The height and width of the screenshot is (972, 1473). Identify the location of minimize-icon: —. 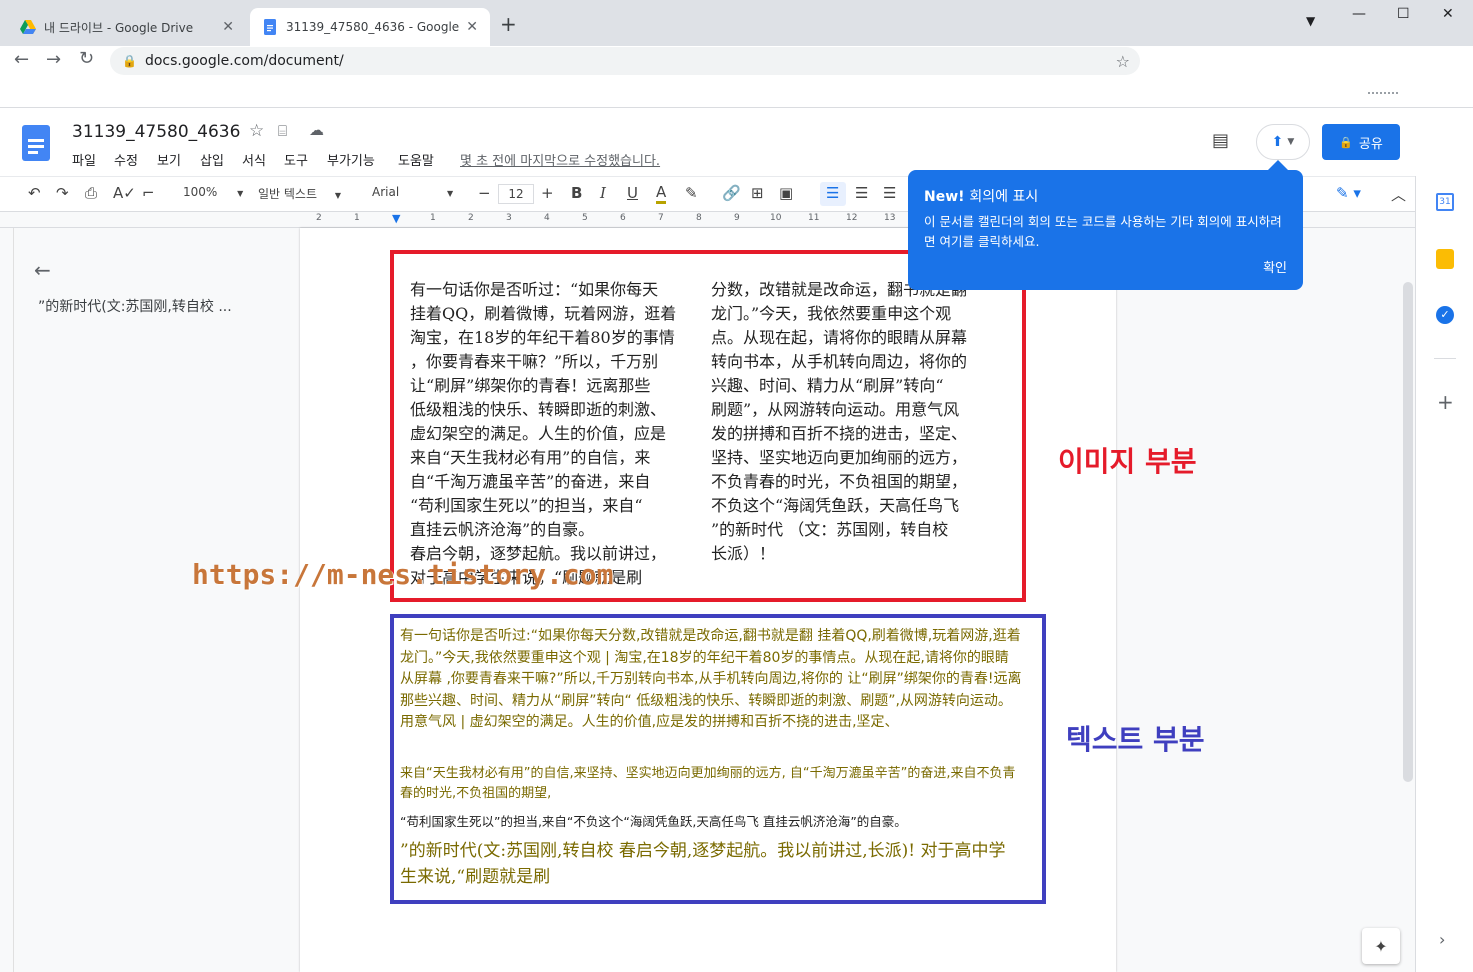
(1359, 14).